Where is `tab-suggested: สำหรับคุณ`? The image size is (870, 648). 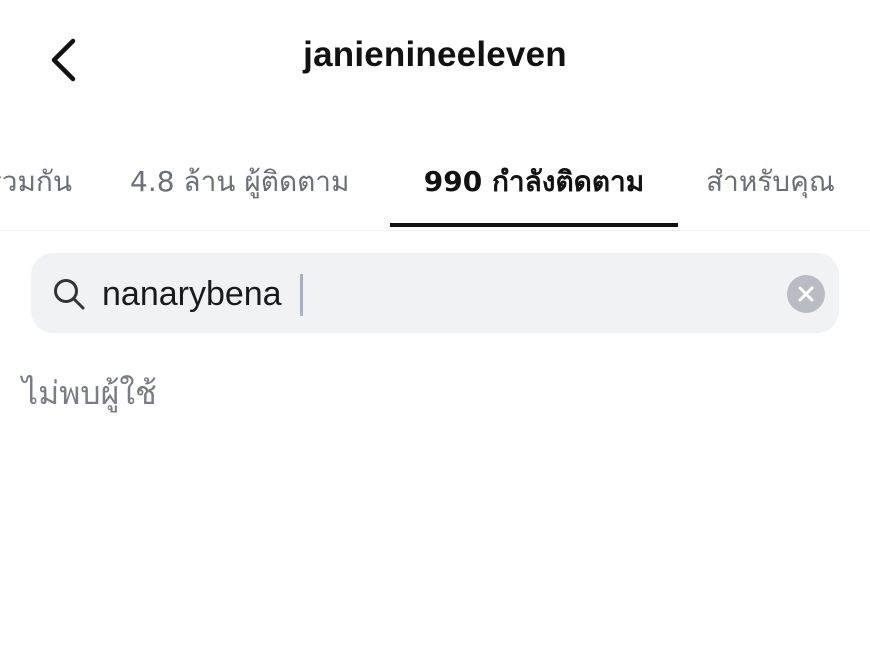
tab-suggested: สำหรับคุณ is located at coordinates (770, 182).